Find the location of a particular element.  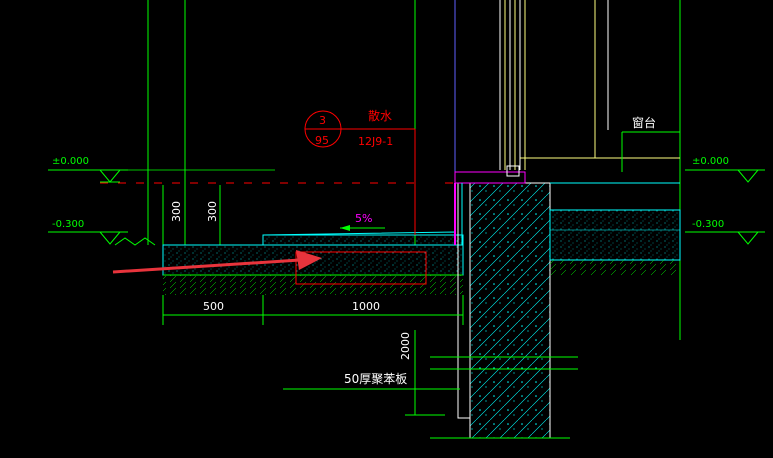

board-note: 50厚聚苯板 is located at coordinates (371, 381).